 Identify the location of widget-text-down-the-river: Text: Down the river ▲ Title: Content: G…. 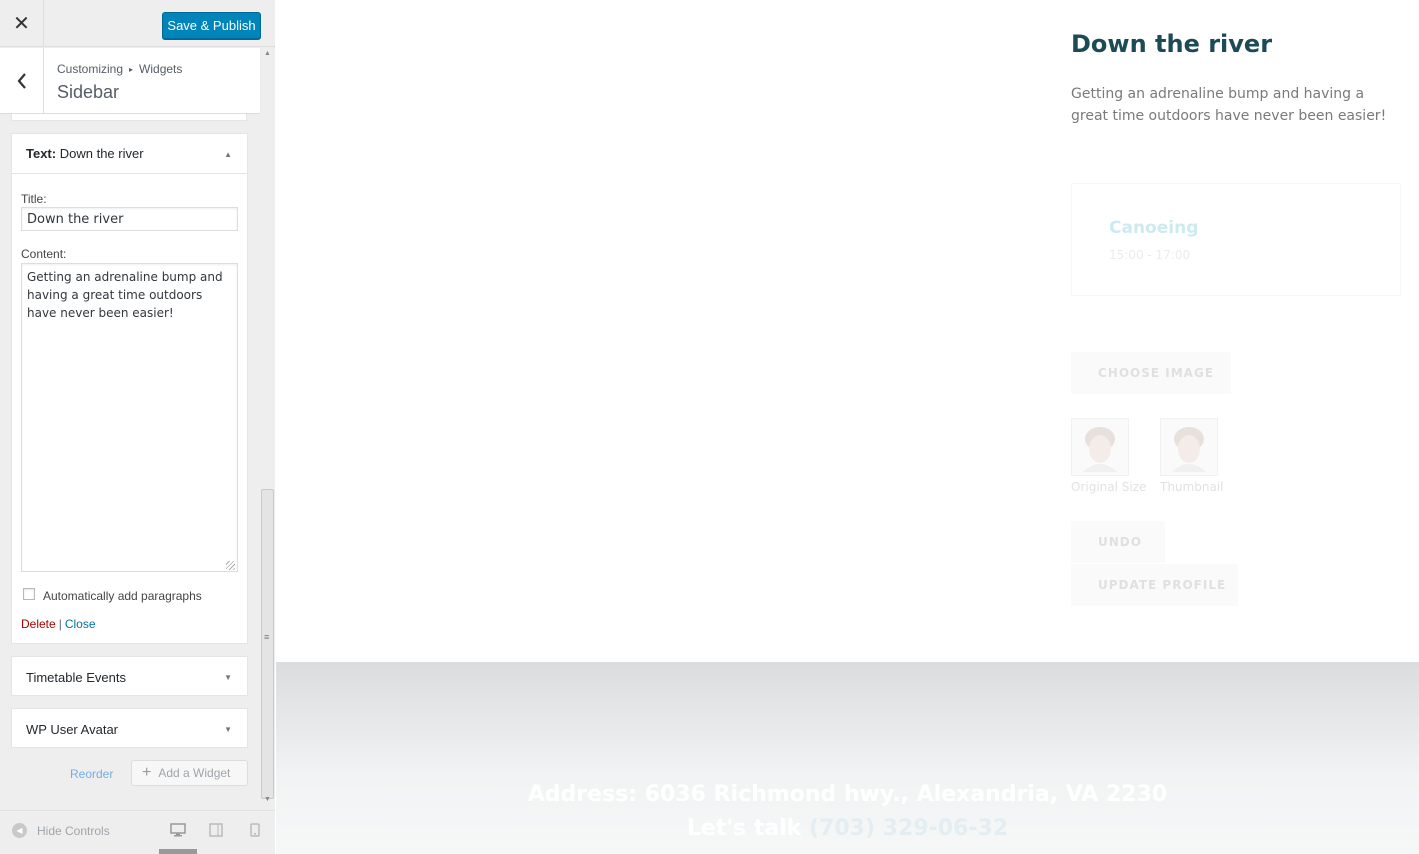
(129, 388).